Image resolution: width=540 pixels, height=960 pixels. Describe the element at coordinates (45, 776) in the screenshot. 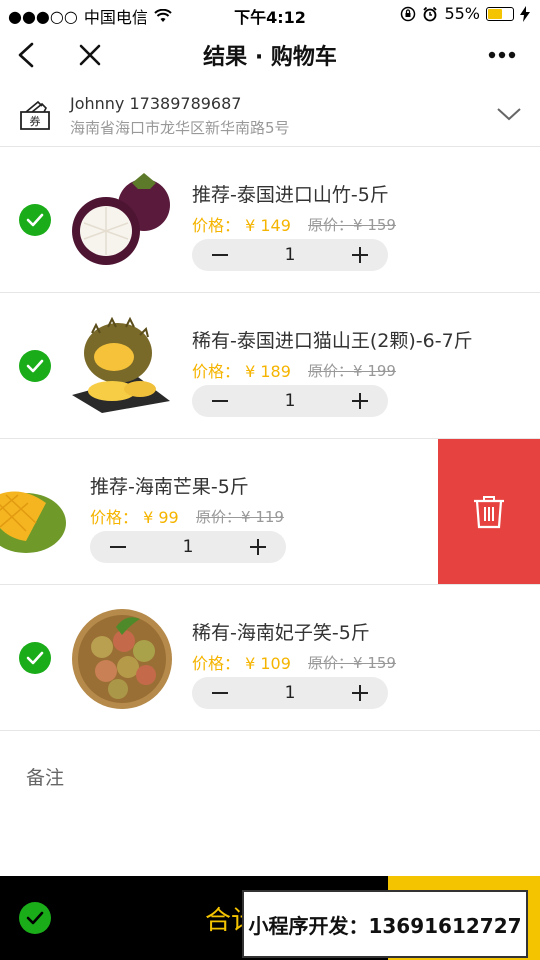

I see `remark-field: 备注` at that location.